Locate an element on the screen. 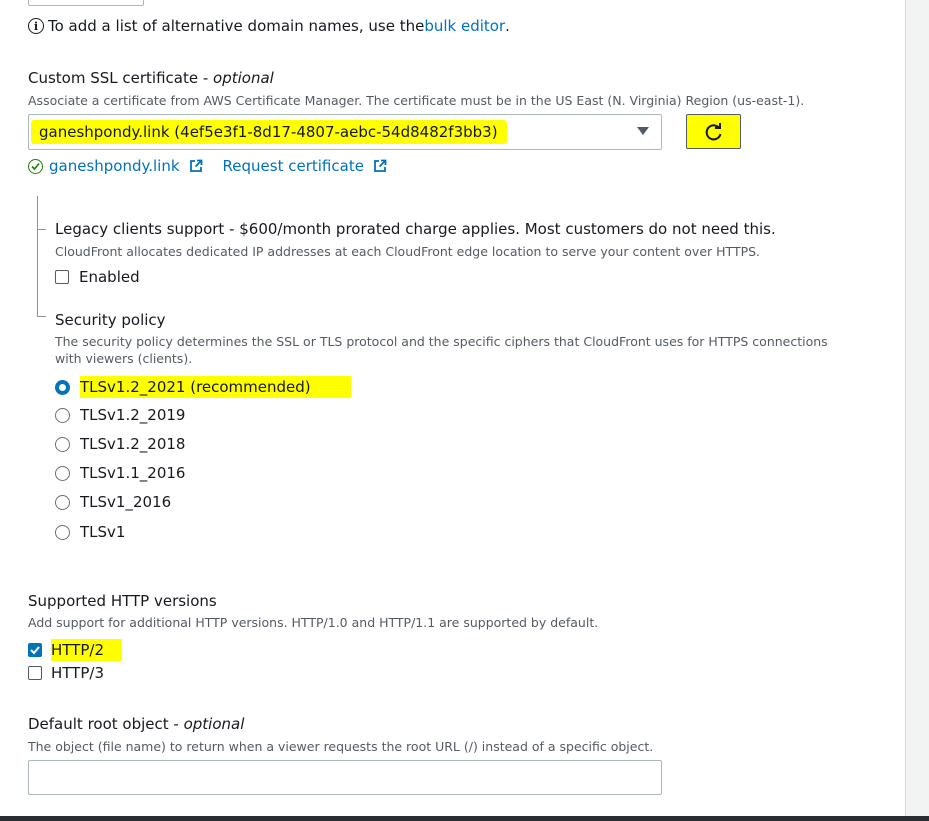  http-version-option: HTTP/3 is located at coordinates (66, 673).